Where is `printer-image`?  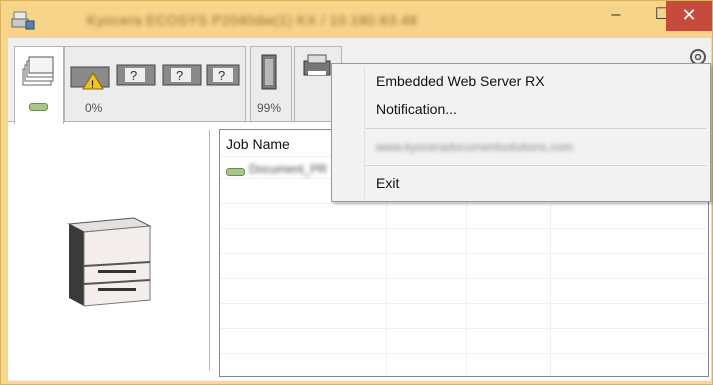 printer-image is located at coordinates (109, 262).